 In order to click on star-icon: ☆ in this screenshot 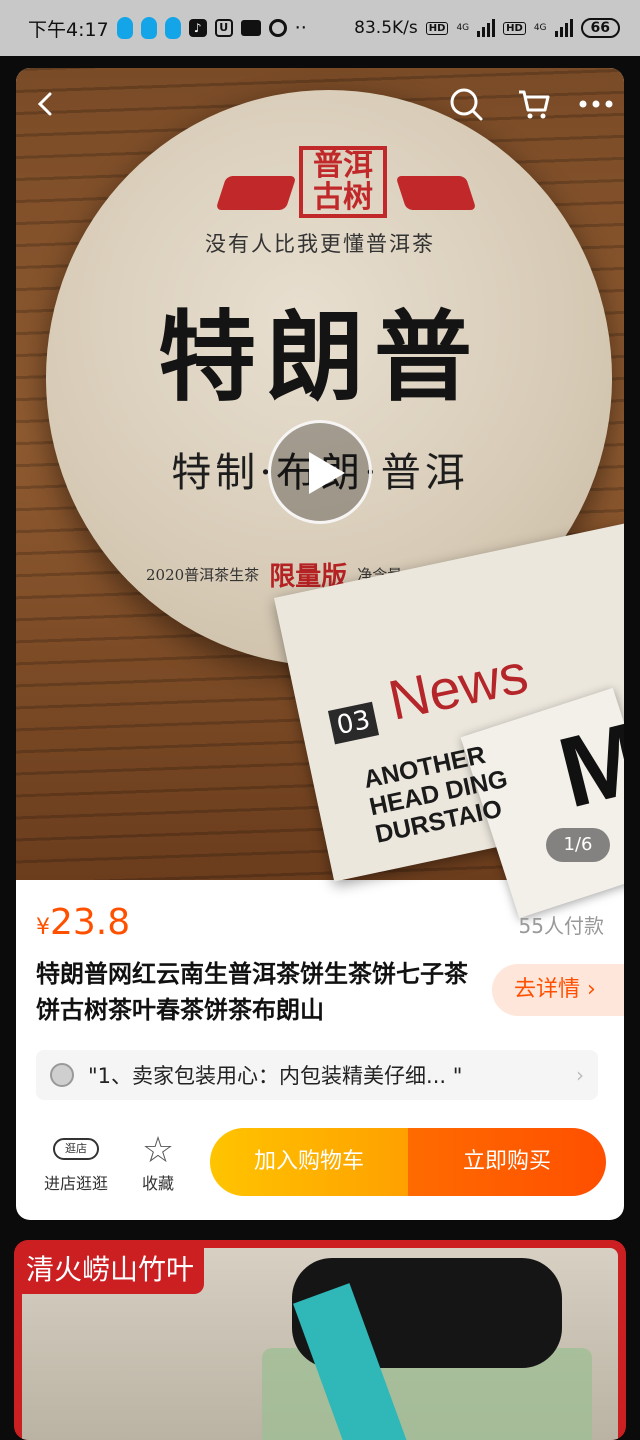, I will do `click(158, 1150)`.